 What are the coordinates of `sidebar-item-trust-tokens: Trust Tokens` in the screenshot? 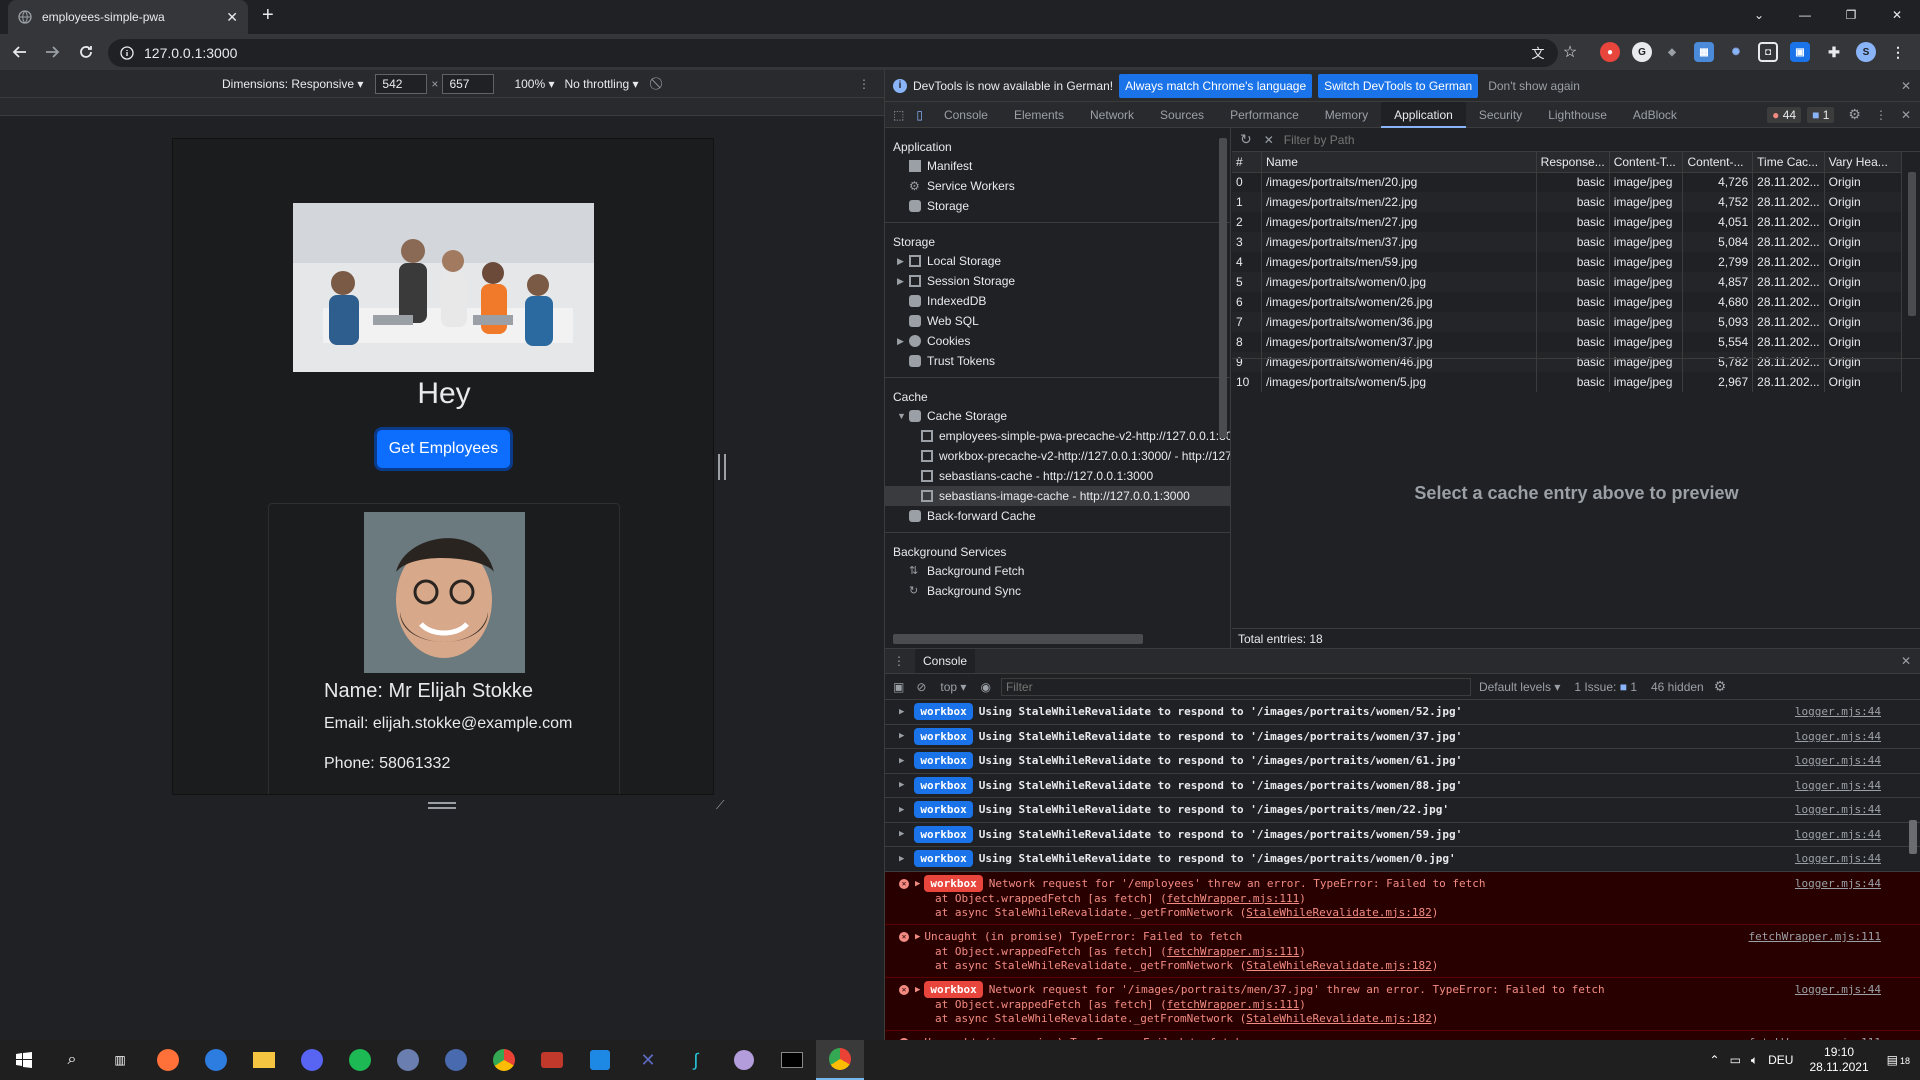 It's located at (1057, 361).